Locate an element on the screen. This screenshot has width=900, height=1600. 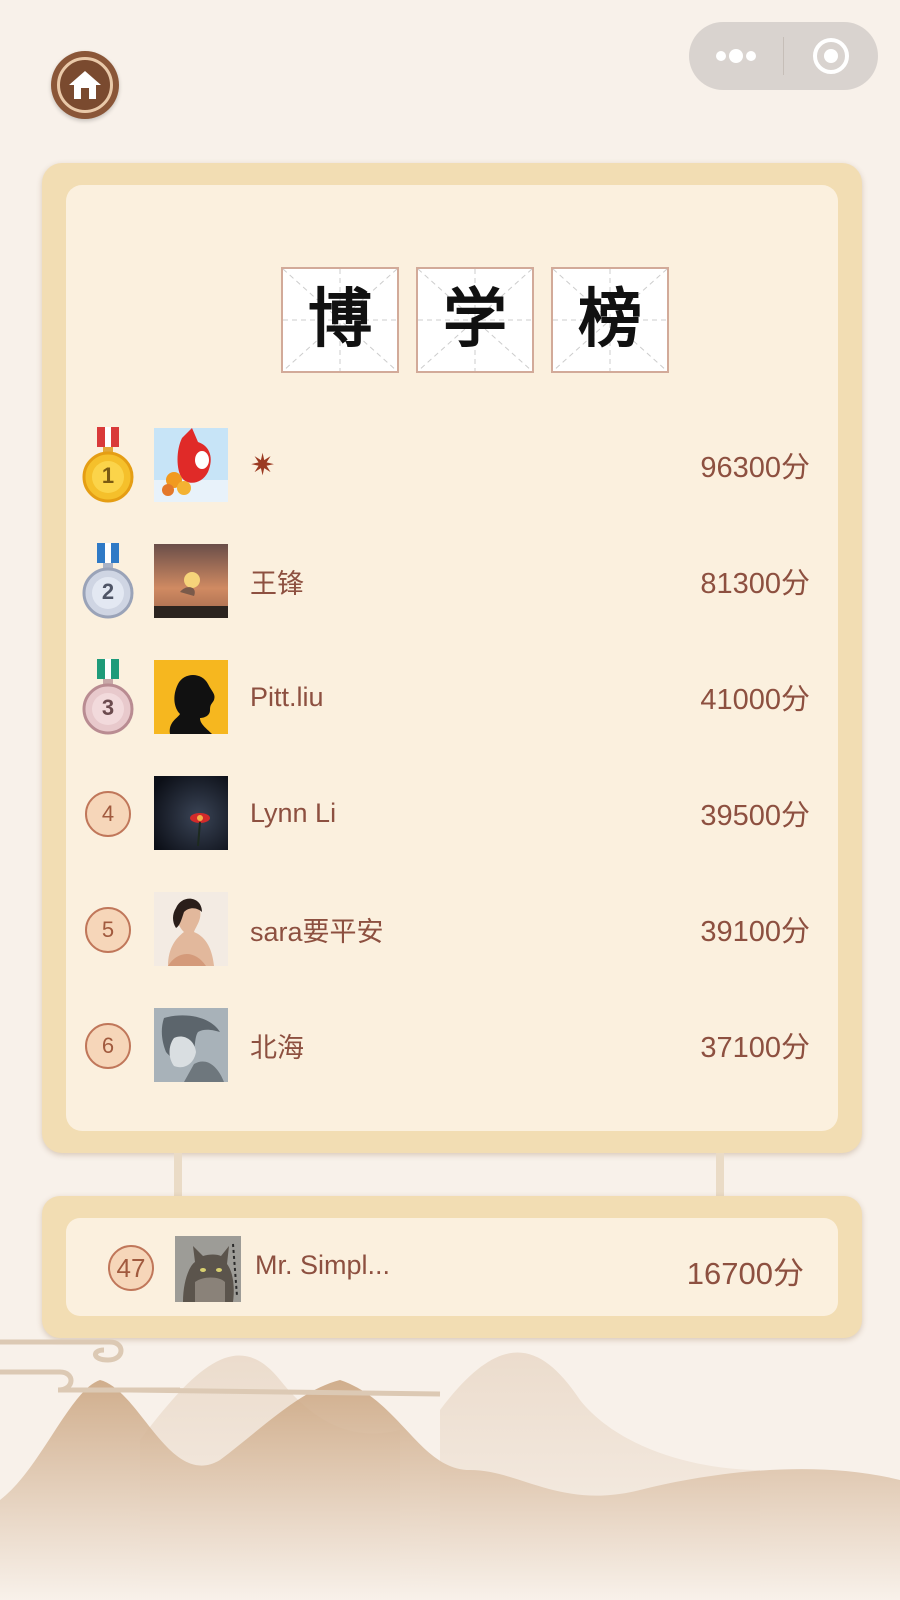
title-char-box: 学 is located at coordinates (475, 320).